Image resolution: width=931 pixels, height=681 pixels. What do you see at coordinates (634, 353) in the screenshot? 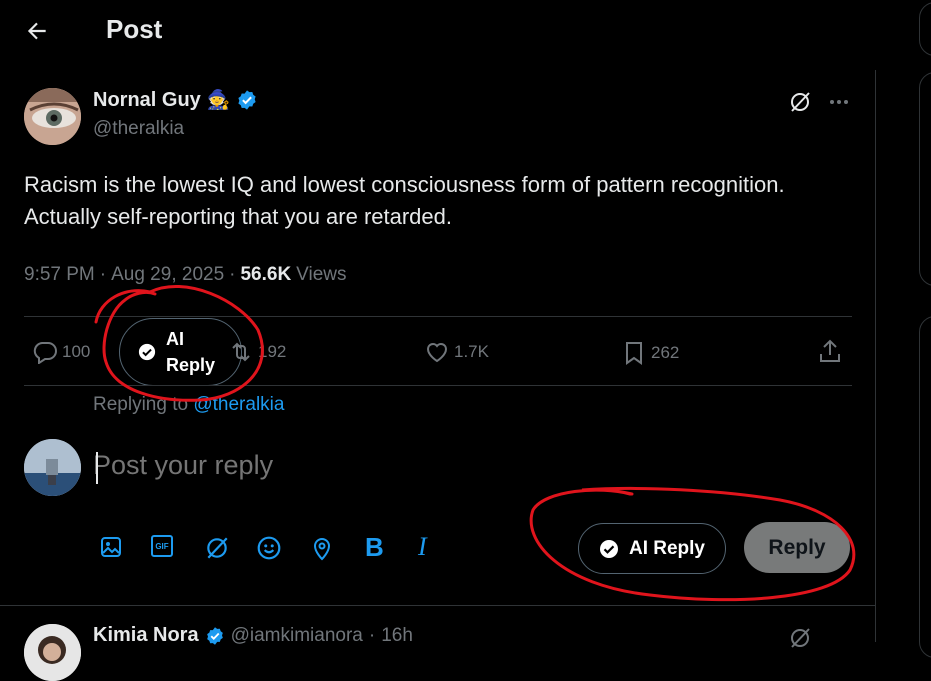
I see `bookmark-icon` at bounding box center [634, 353].